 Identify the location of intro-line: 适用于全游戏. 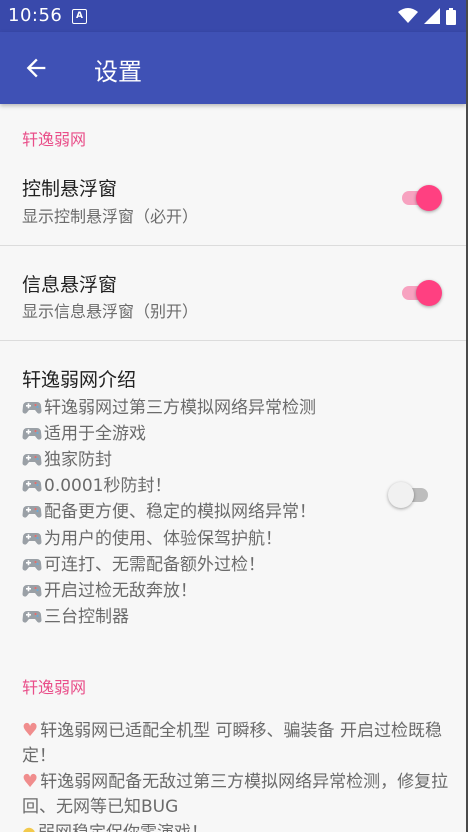
(84, 431).